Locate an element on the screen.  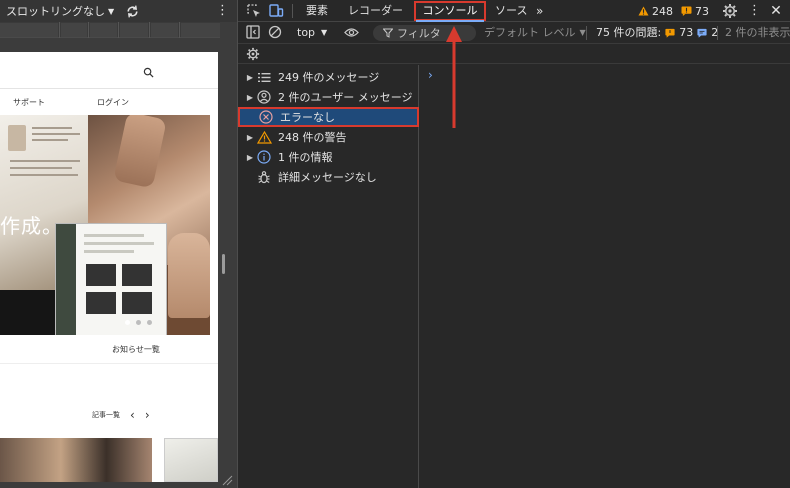
hidden-count-label: 2 件の非表示 is located at coordinates (757, 32).